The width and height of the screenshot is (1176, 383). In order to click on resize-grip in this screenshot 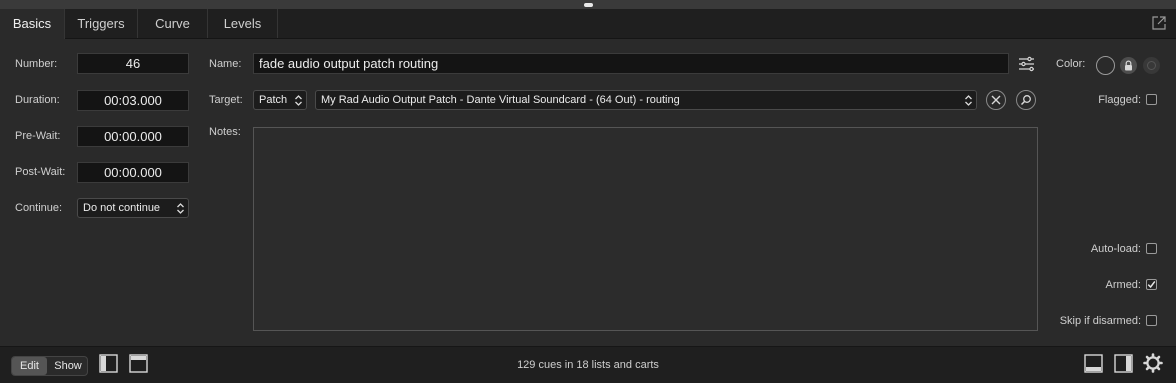, I will do `click(588, 5)`.